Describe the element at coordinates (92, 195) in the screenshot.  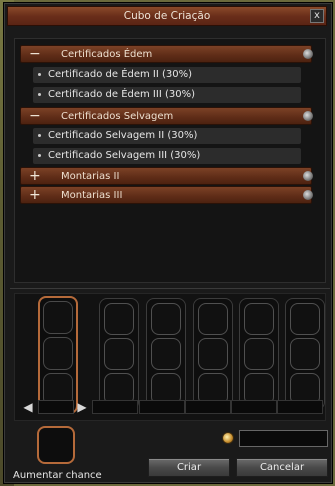
I see `category-label: Montarias III` at that location.